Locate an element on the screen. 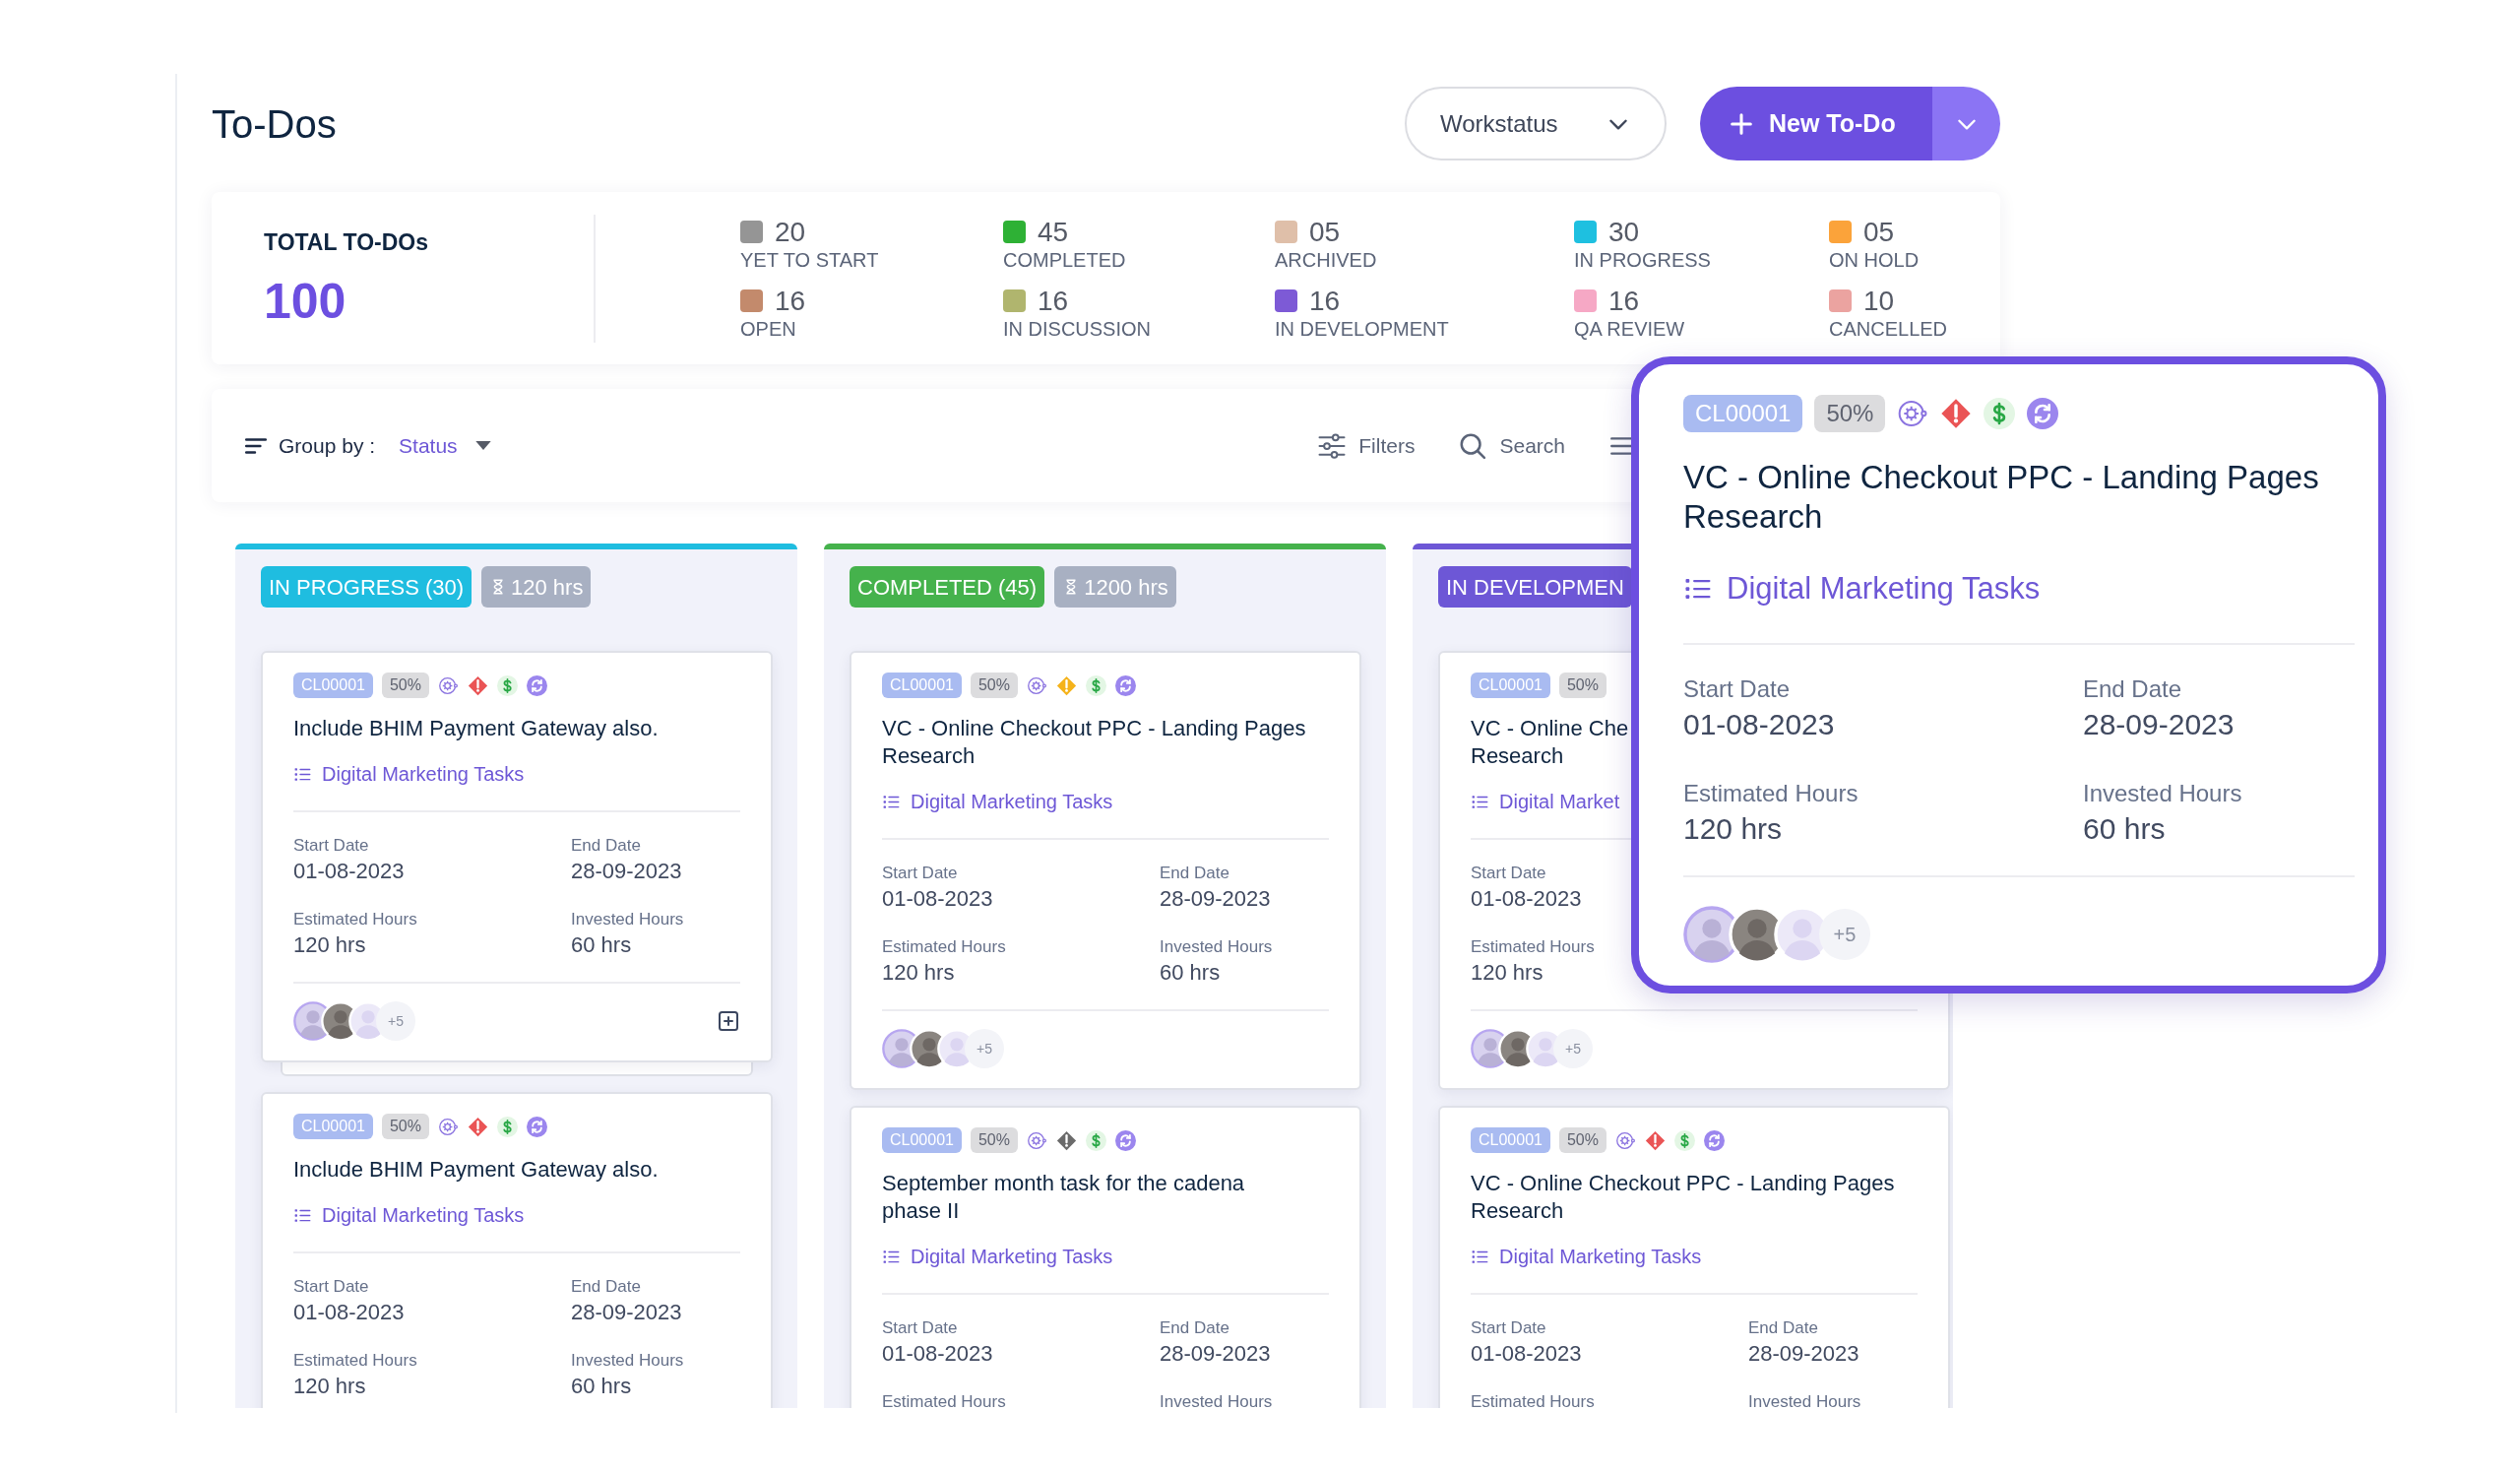 This screenshot has width=2520, height=1474. status-label: YET TO START is located at coordinates (810, 260).